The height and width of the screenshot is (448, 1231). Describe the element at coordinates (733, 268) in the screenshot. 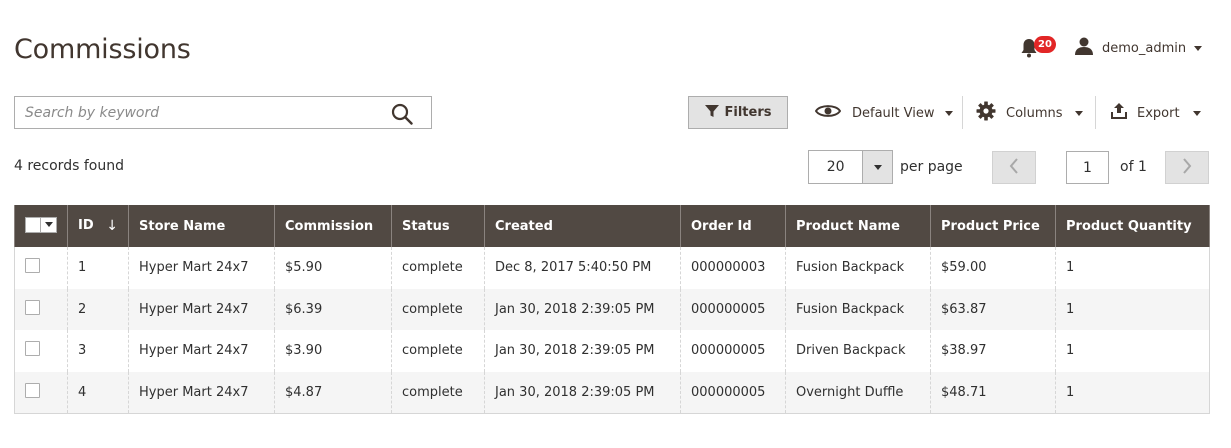

I see `cell-order-id: 000000003` at that location.